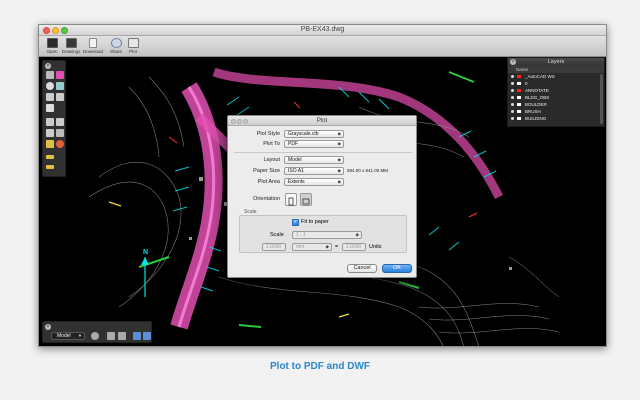 This screenshot has width=640, height=400. Describe the element at coordinates (537, 97) in the screenshot. I see `layer-name: BLDG_OBS` at that location.